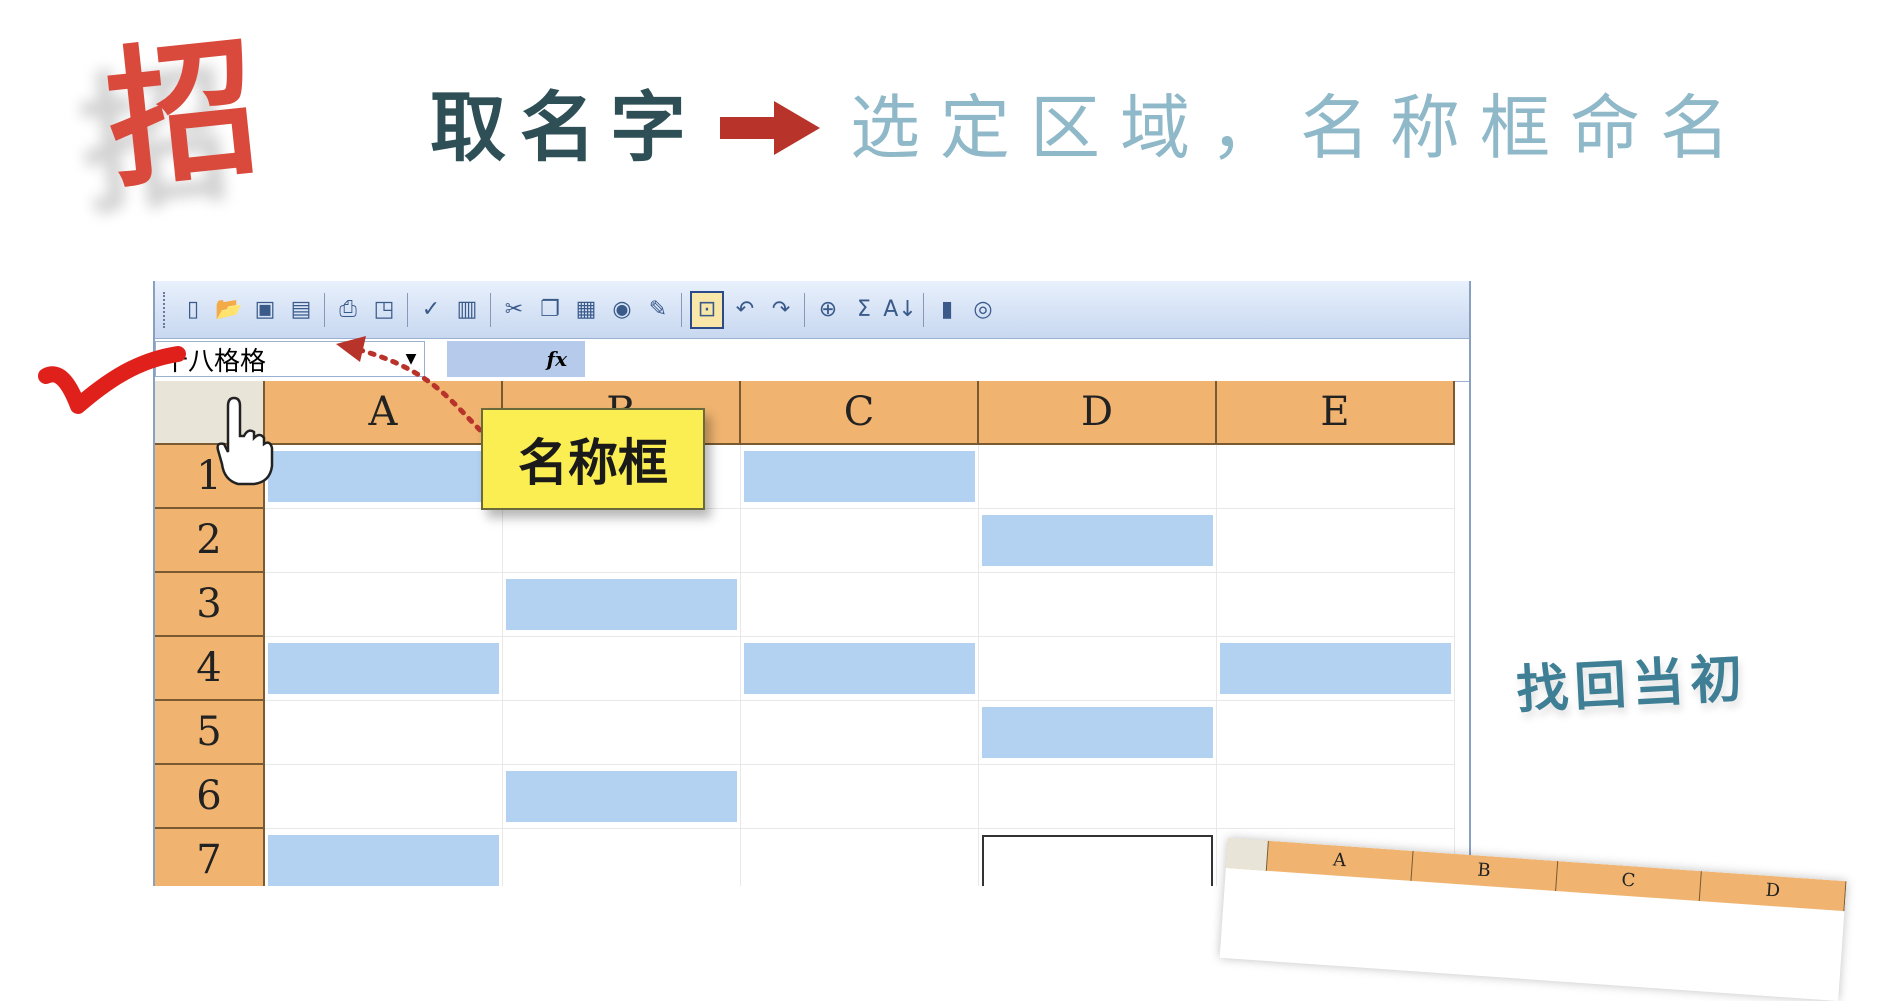  What do you see at coordinates (860, 413) in the screenshot?
I see `column-header: C` at bounding box center [860, 413].